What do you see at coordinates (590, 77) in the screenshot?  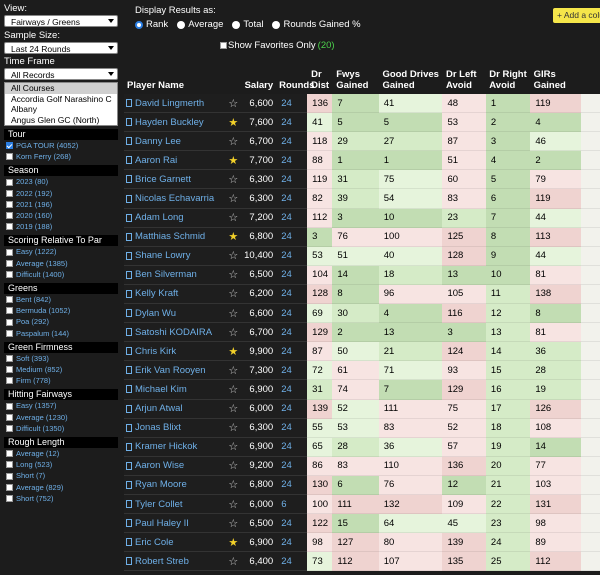 I see `column-header` at bounding box center [590, 77].